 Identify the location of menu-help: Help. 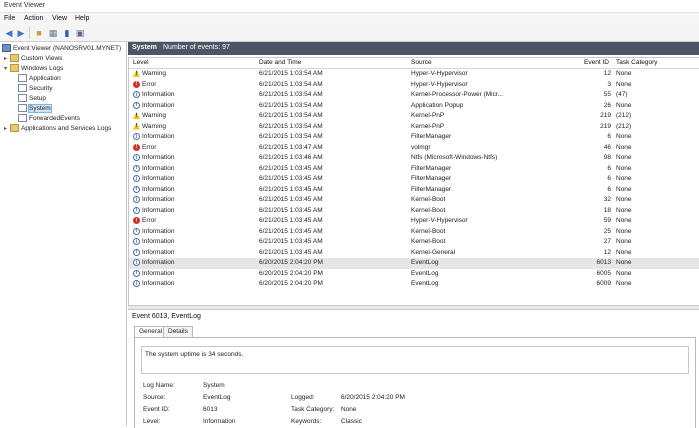
(82, 18).